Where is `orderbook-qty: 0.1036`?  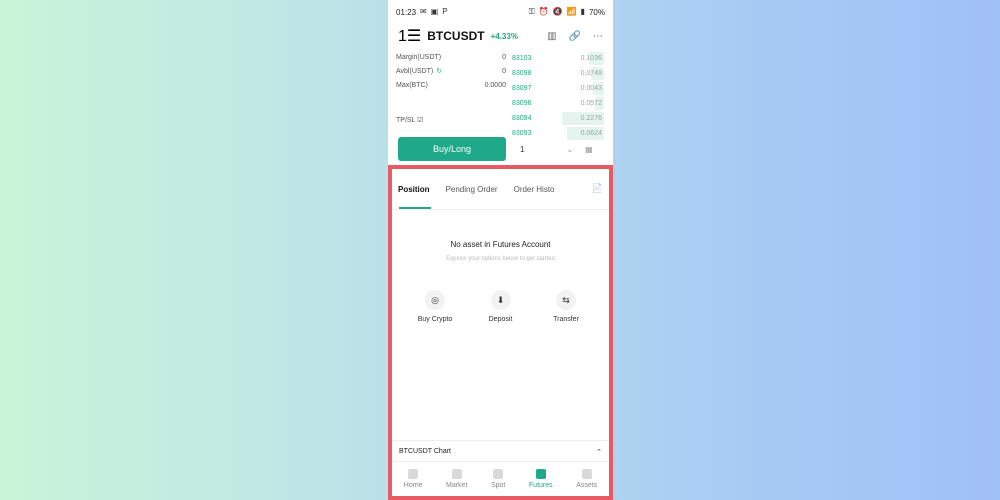 orderbook-qty: 0.1036 is located at coordinates (591, 58).